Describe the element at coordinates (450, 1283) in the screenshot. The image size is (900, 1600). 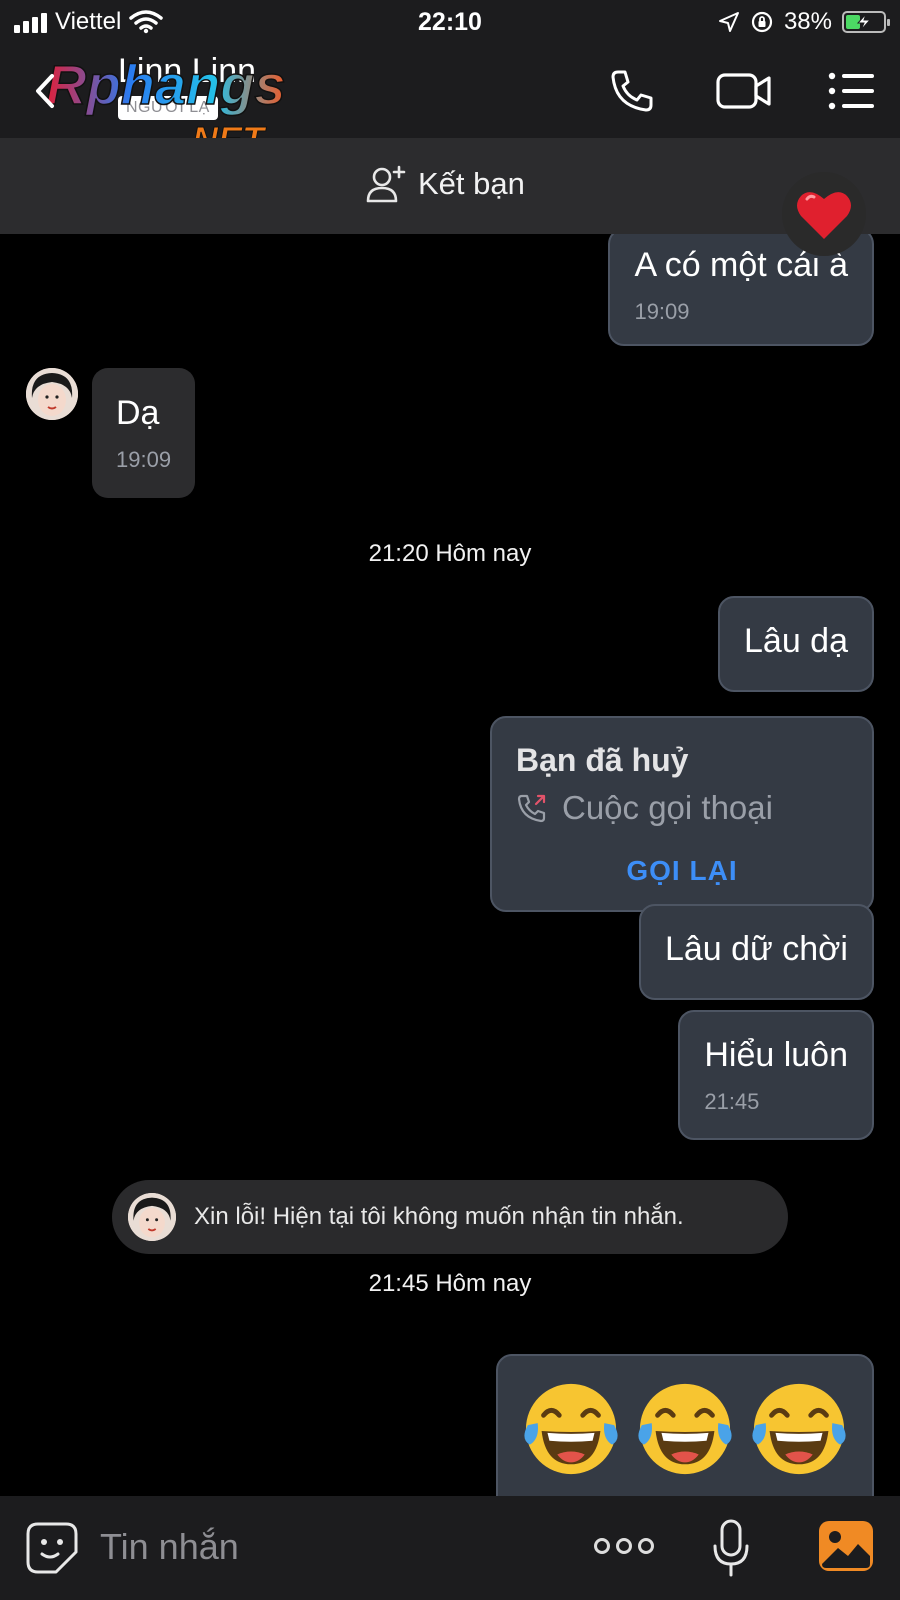
I see `time-divider: 21:45 Hôm nay` at that location.